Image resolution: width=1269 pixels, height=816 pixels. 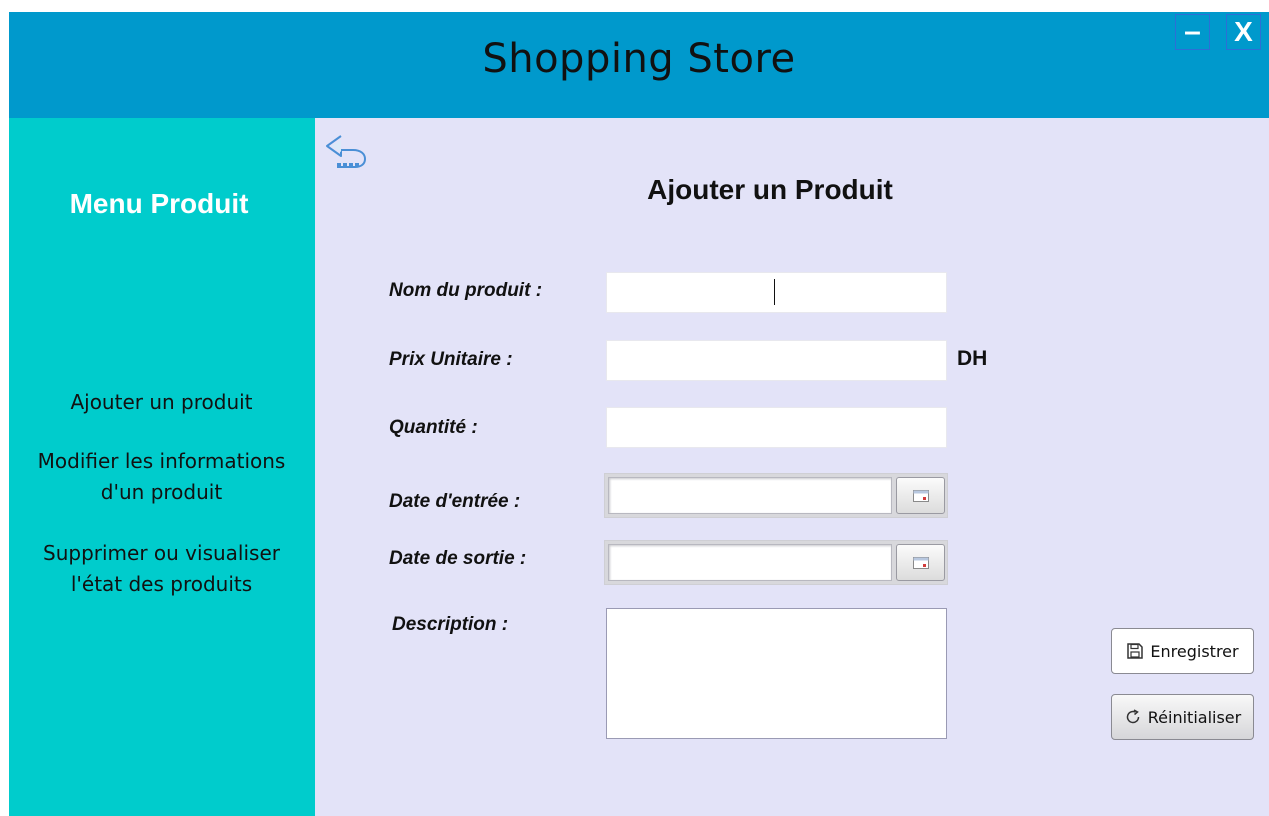 What do you see at coordinates (1135, 651) in the screenshot?
I see `floppy-disk-icon` at bounding box center [1135, 651].